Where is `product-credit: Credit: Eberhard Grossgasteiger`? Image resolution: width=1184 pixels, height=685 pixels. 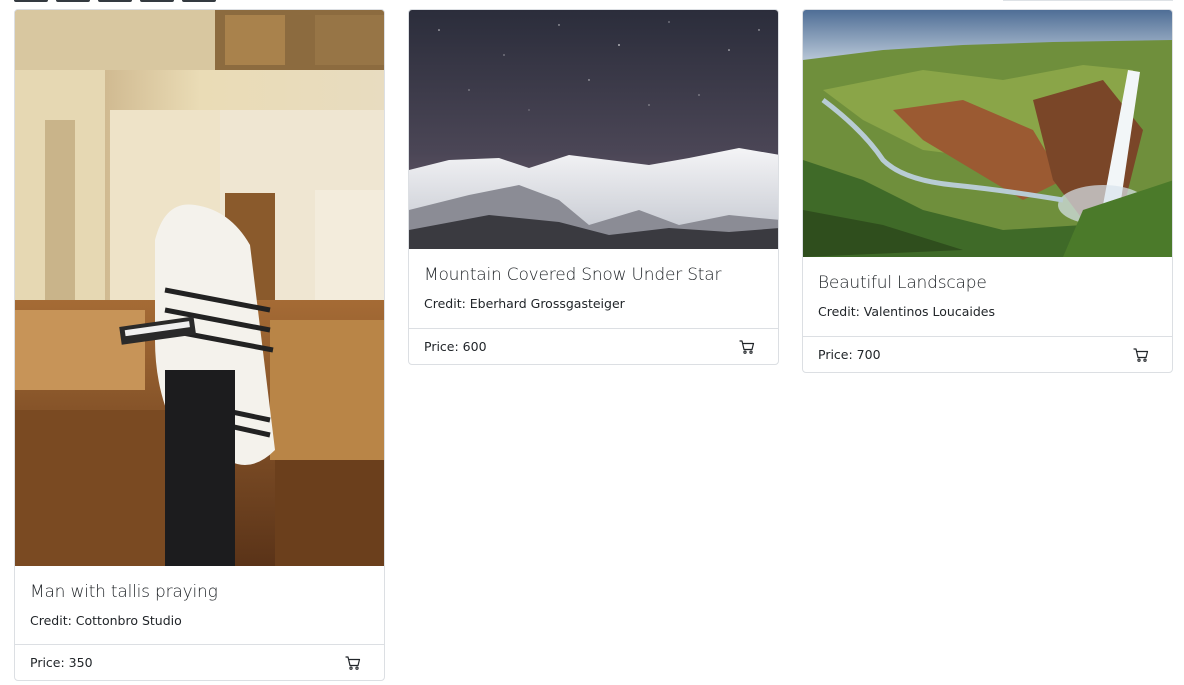
product-credit: Credit: Eberhard Grossgasteiger is located at coordinates (524, 303).